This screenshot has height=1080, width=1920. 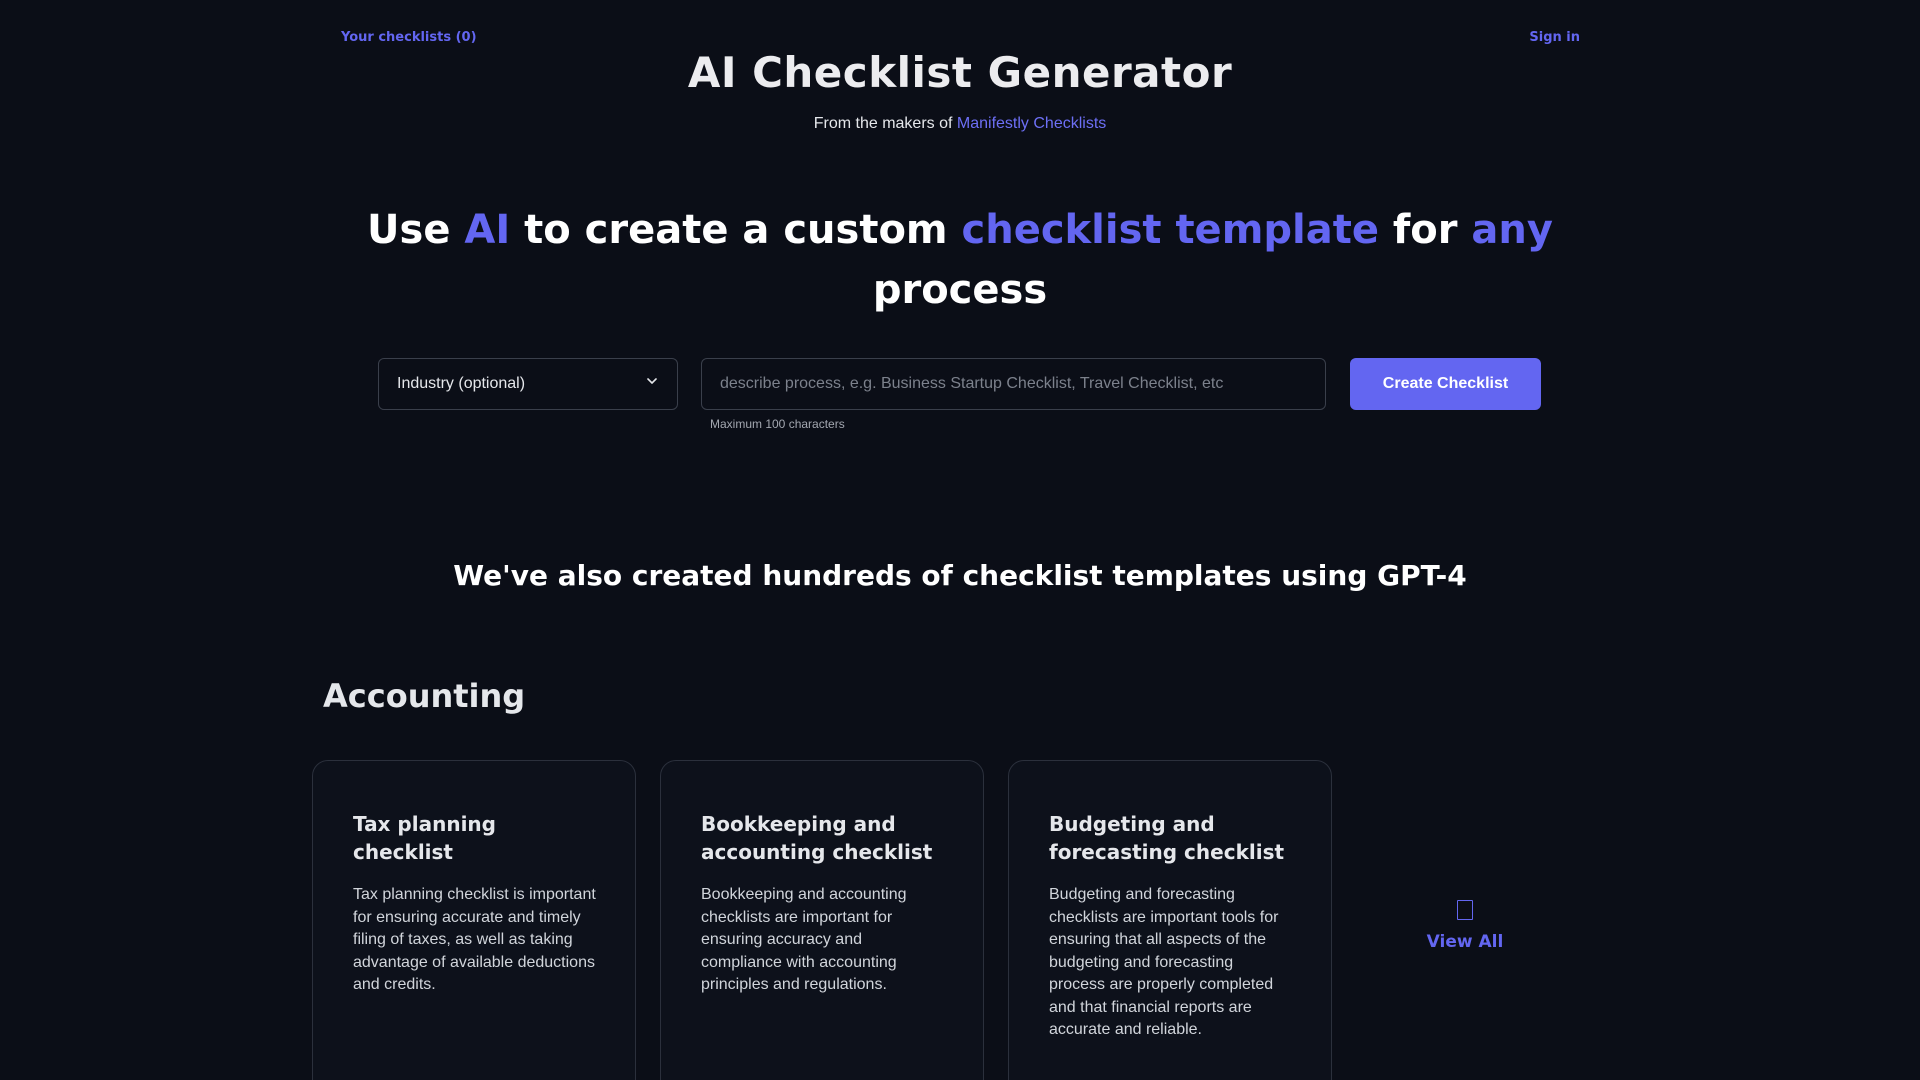 I want to click on app-title: AI Checklist Generator, so click(x=960, y=72).